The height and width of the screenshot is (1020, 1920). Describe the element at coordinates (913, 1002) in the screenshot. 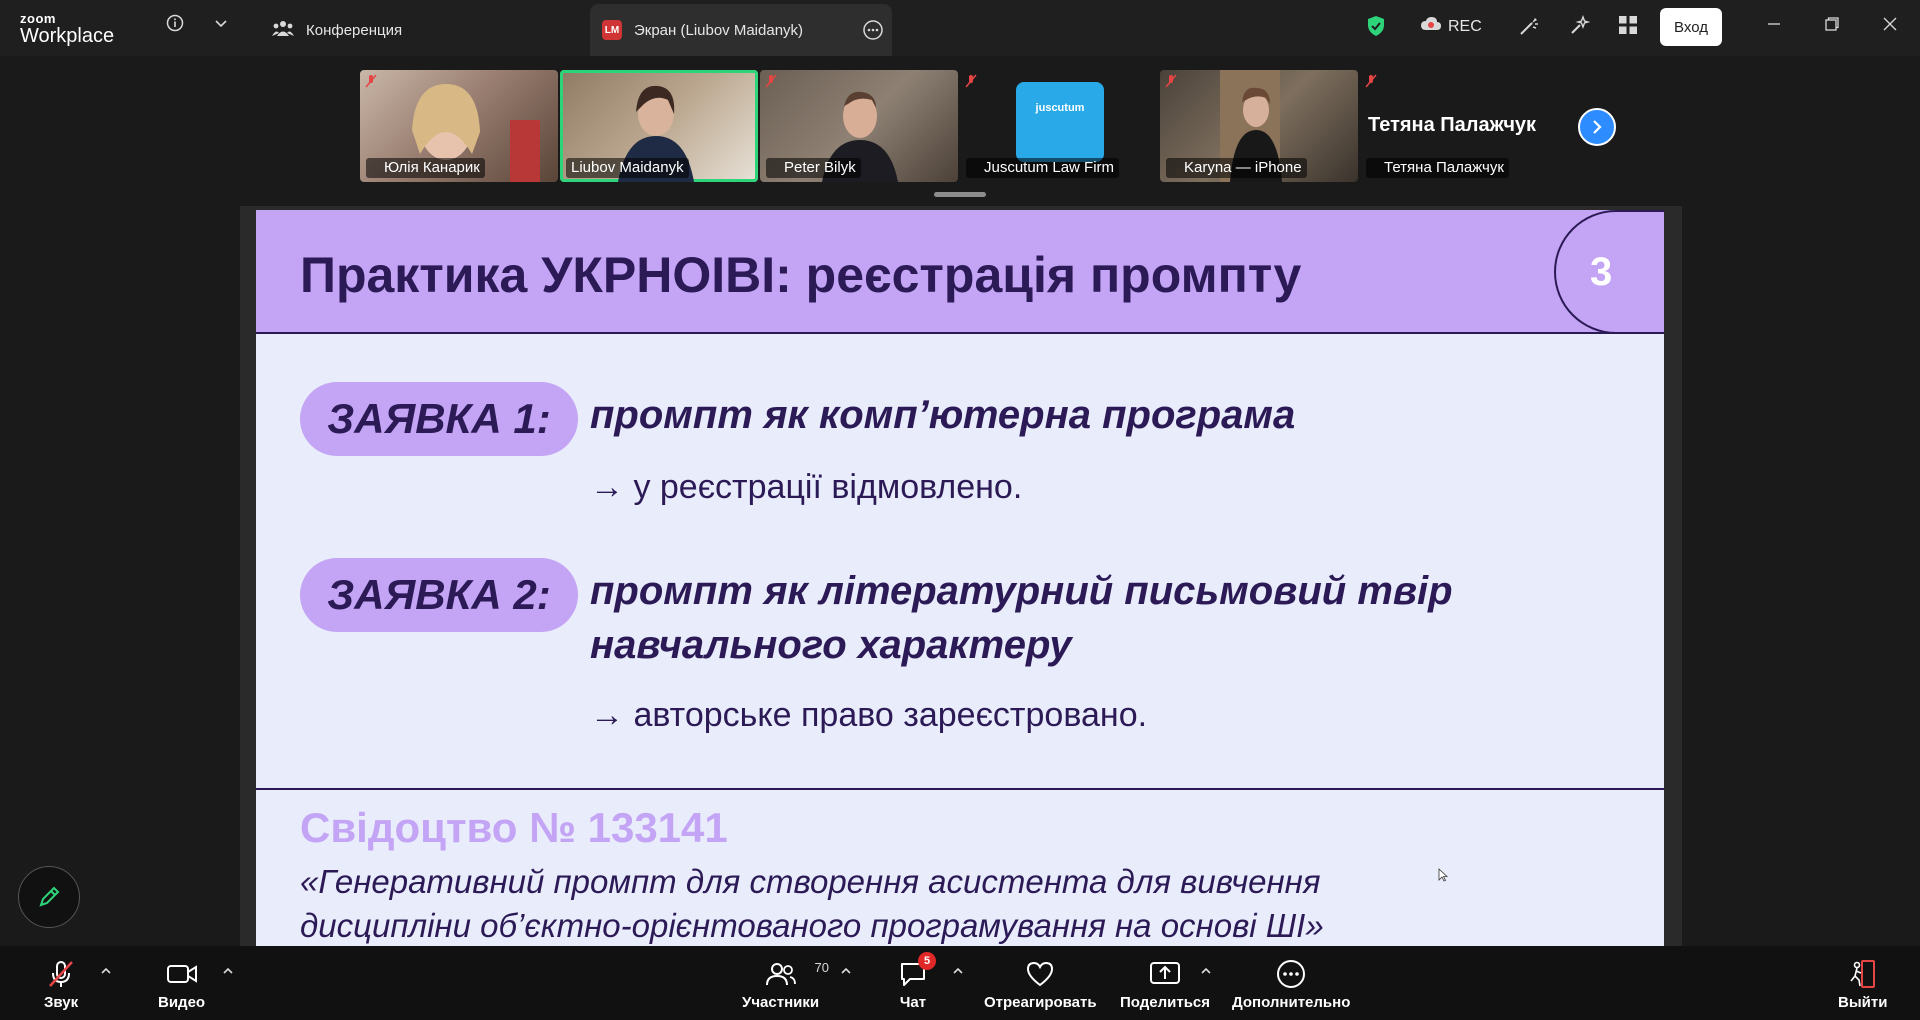

I see `chat-label: Чат` at that location.